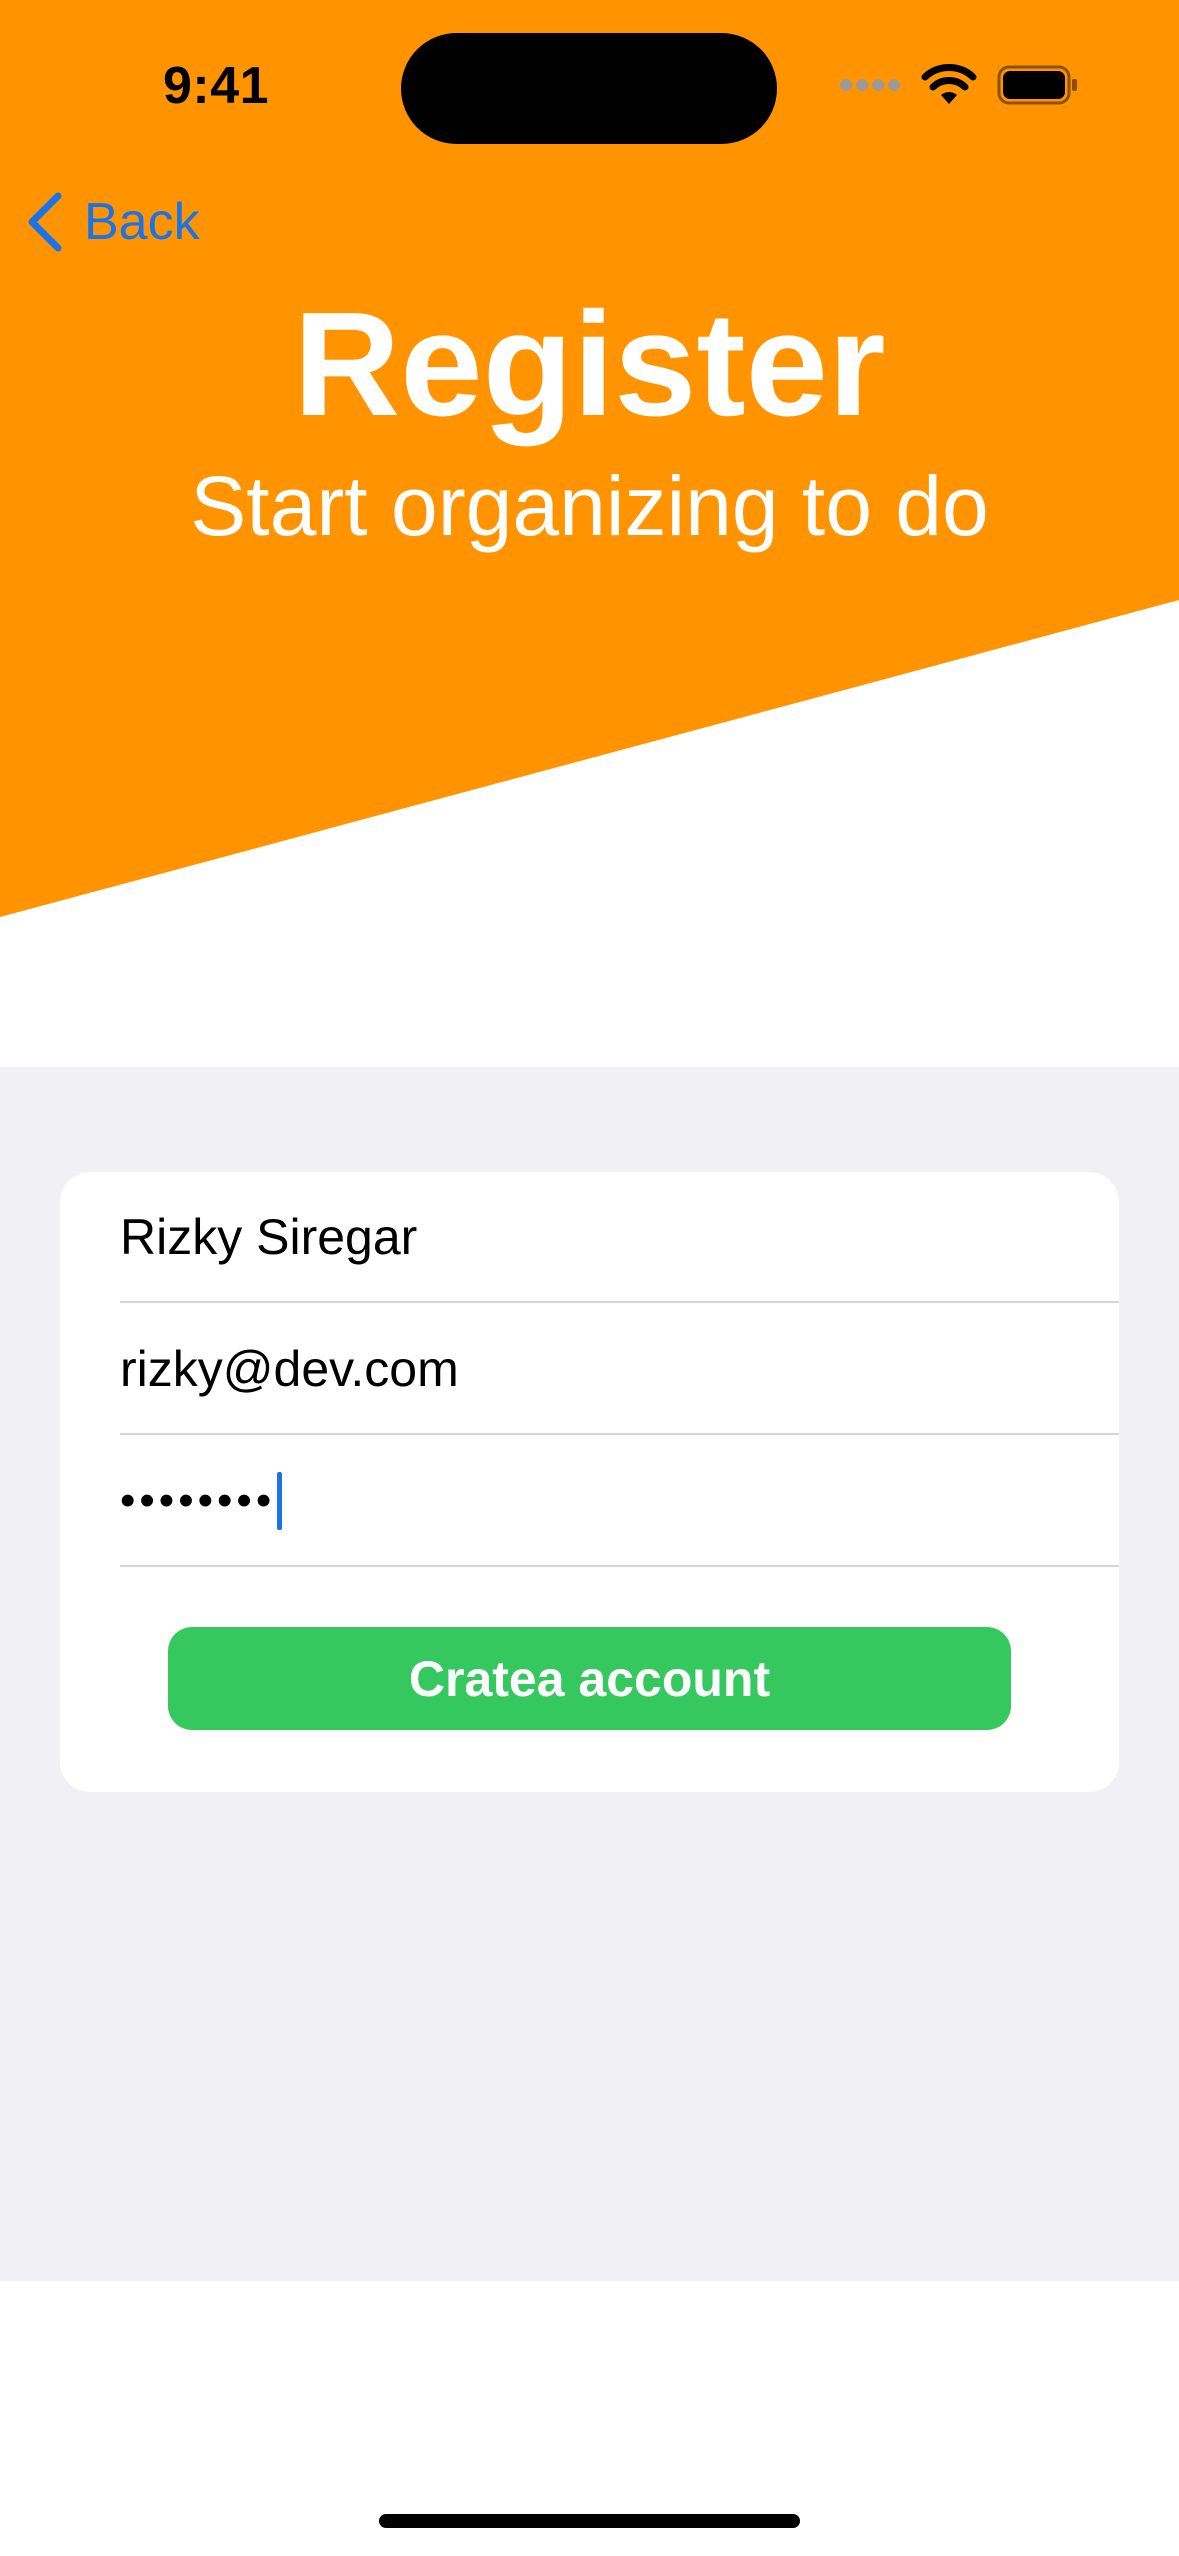  Describe the element at coordinates (619, 1369) in the screenshot. I see `email-field: rizky@dev.com` at that location.